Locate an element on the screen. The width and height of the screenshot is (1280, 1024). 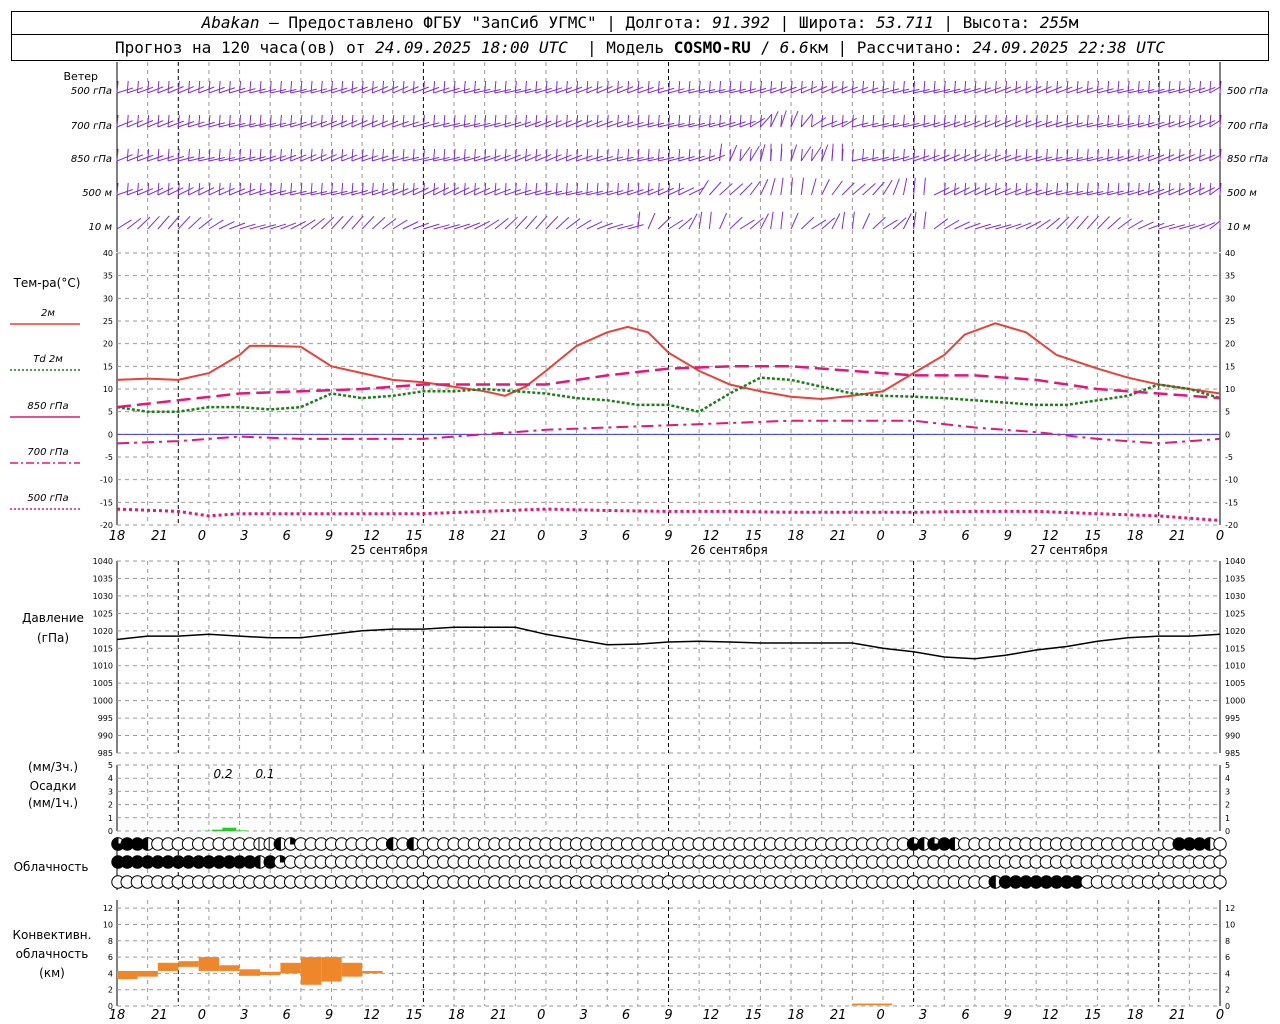
temp-ytick-right: 25 is located at coordinates (1230, 321).